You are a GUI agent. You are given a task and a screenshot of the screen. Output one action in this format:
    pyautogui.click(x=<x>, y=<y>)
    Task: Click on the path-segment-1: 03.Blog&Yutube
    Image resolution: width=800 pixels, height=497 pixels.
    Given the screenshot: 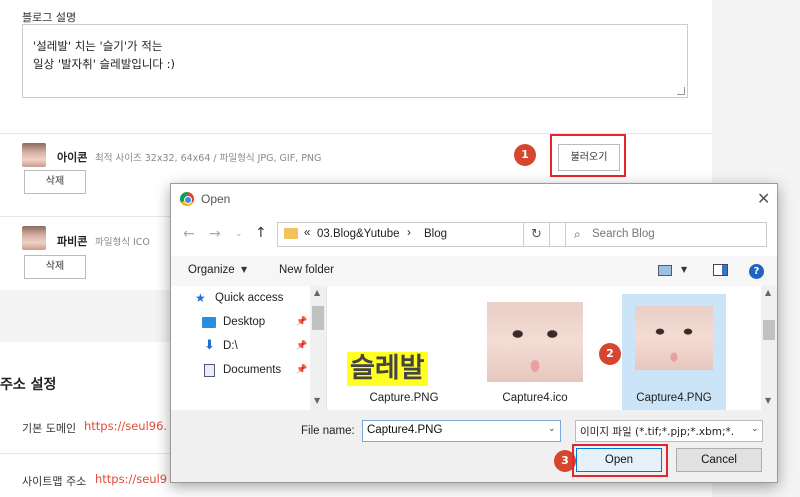 What is the action you would take?
    pyautogui.click(x=358, y=234)
    